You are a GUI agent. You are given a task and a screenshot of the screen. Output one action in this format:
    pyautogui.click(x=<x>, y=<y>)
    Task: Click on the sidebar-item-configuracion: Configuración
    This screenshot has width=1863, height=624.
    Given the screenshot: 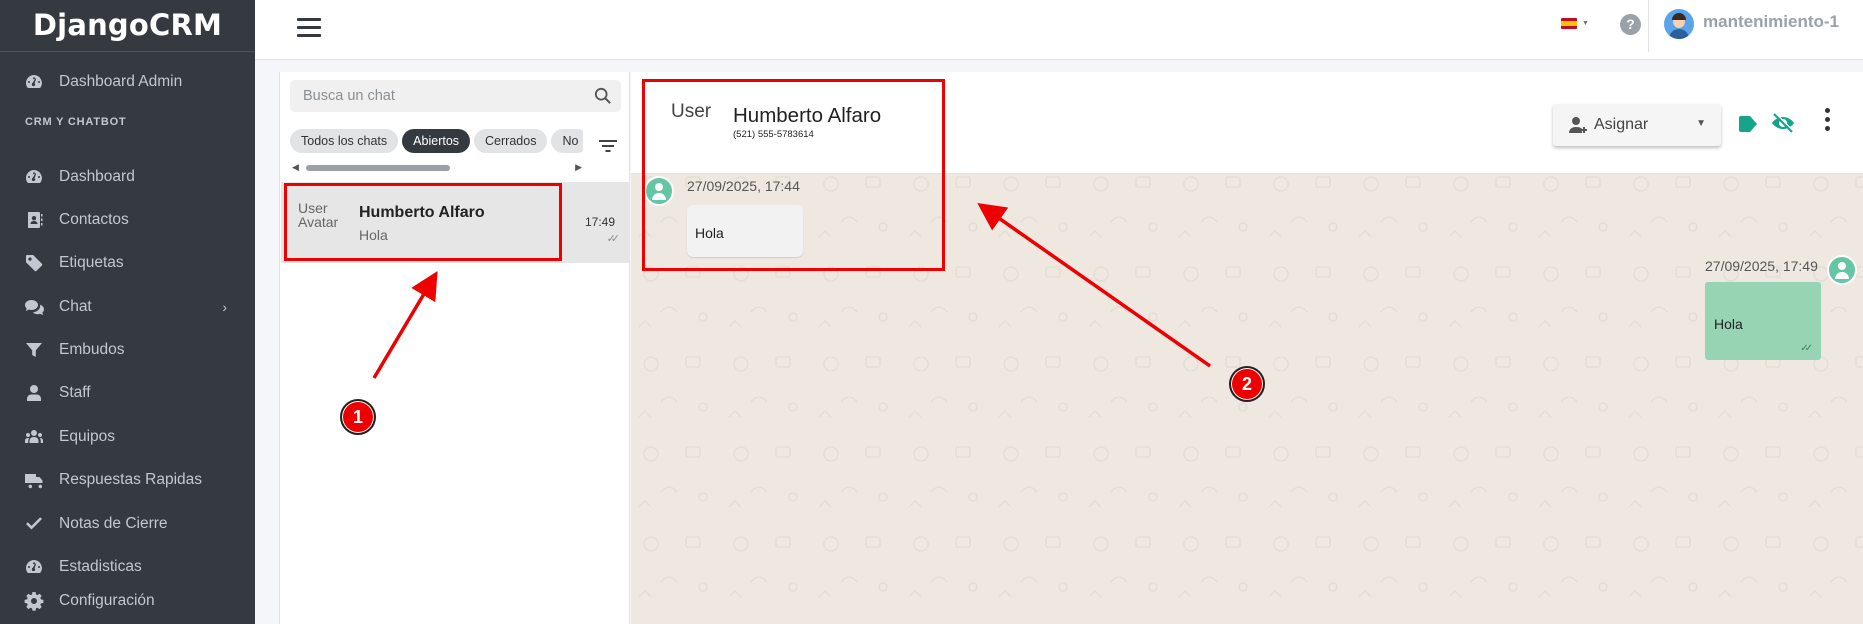 What is the action you would take?
    pyautogui.click(x=127, y=601)
    